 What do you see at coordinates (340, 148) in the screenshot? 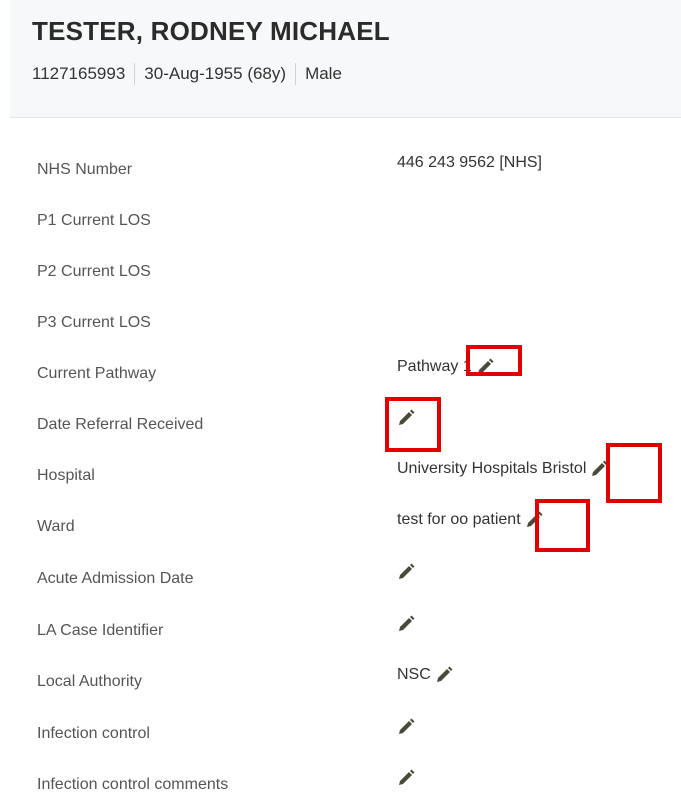
I see `field-row-nhs-number: NHS Number 446 243 9562 [NHS]` at bounding box center [340, 148].